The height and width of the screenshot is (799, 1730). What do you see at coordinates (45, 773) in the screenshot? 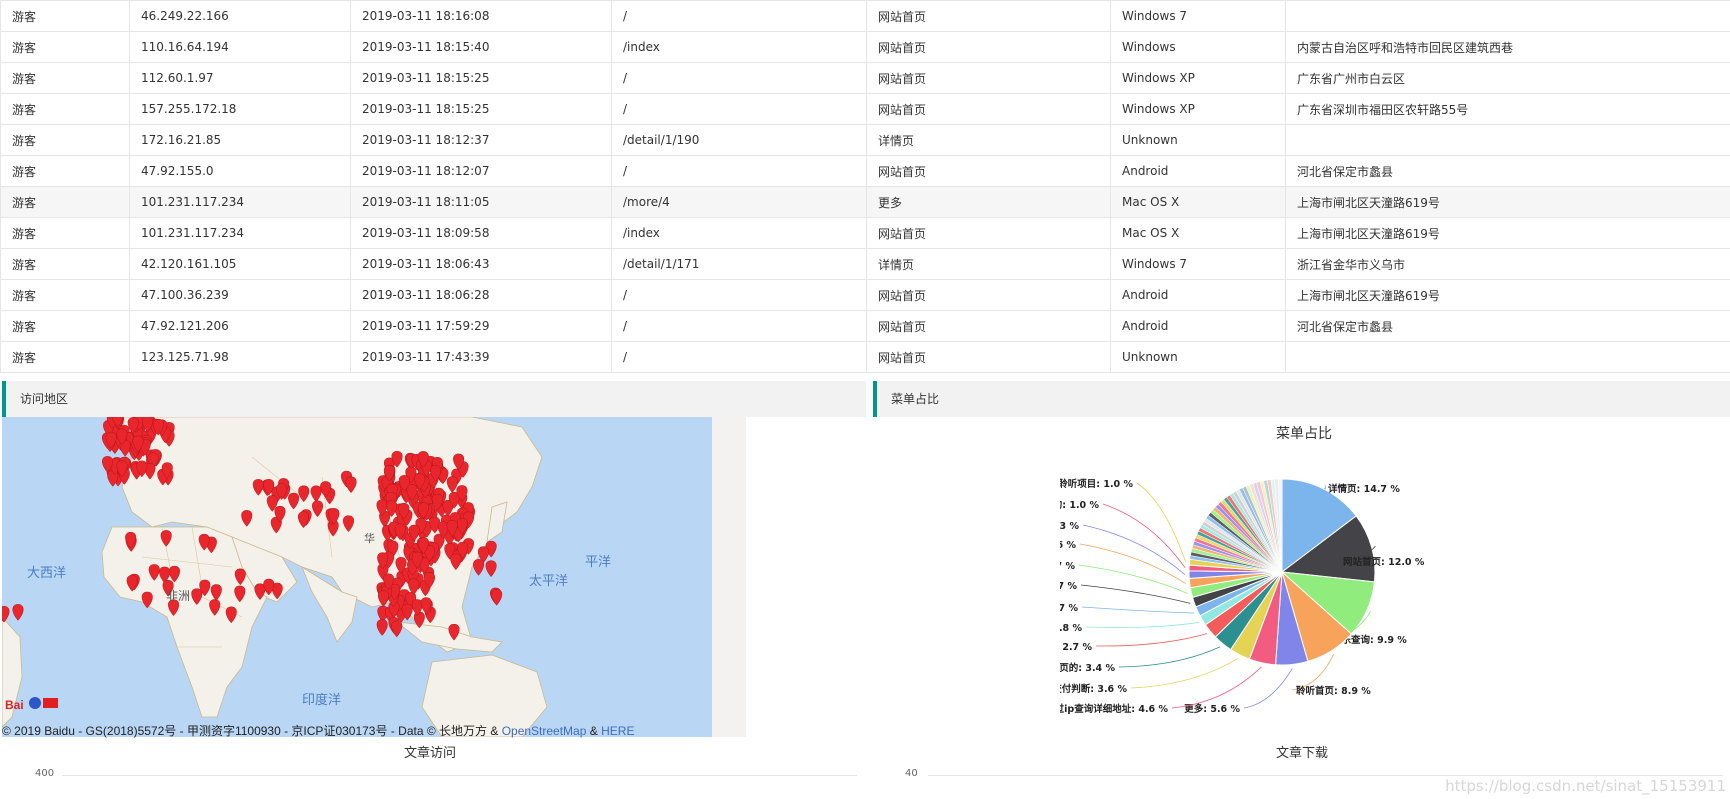
I see `visits-axis-tick: 400` at bounding box center [45, 773].